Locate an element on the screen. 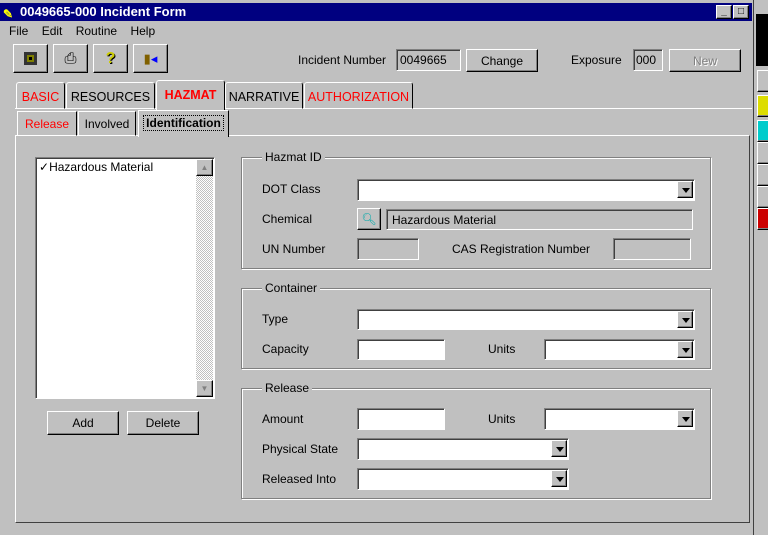 The width and height of the screenshot is (768, 535). delete-button: Delete is located at coordinates (163, 423).